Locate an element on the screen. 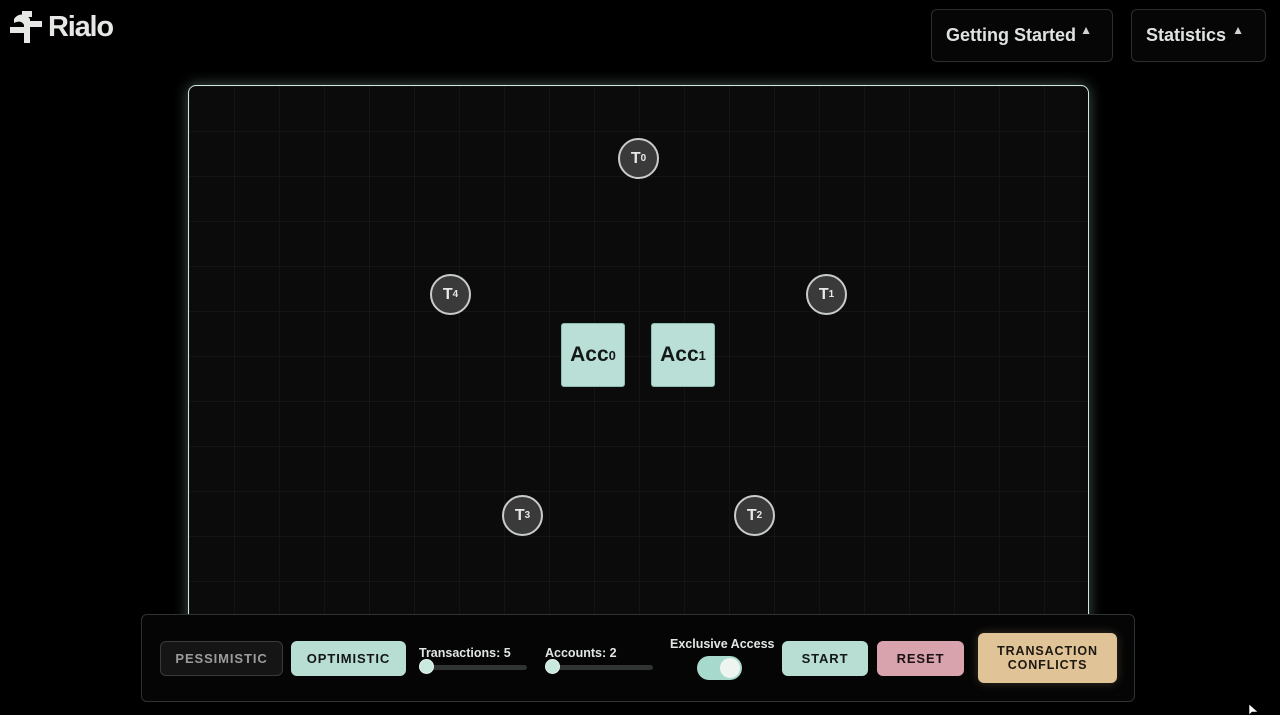 This screenshot has width=1280, height=715. account-node-1: Acc 1 is located at coordinates (683, 355).